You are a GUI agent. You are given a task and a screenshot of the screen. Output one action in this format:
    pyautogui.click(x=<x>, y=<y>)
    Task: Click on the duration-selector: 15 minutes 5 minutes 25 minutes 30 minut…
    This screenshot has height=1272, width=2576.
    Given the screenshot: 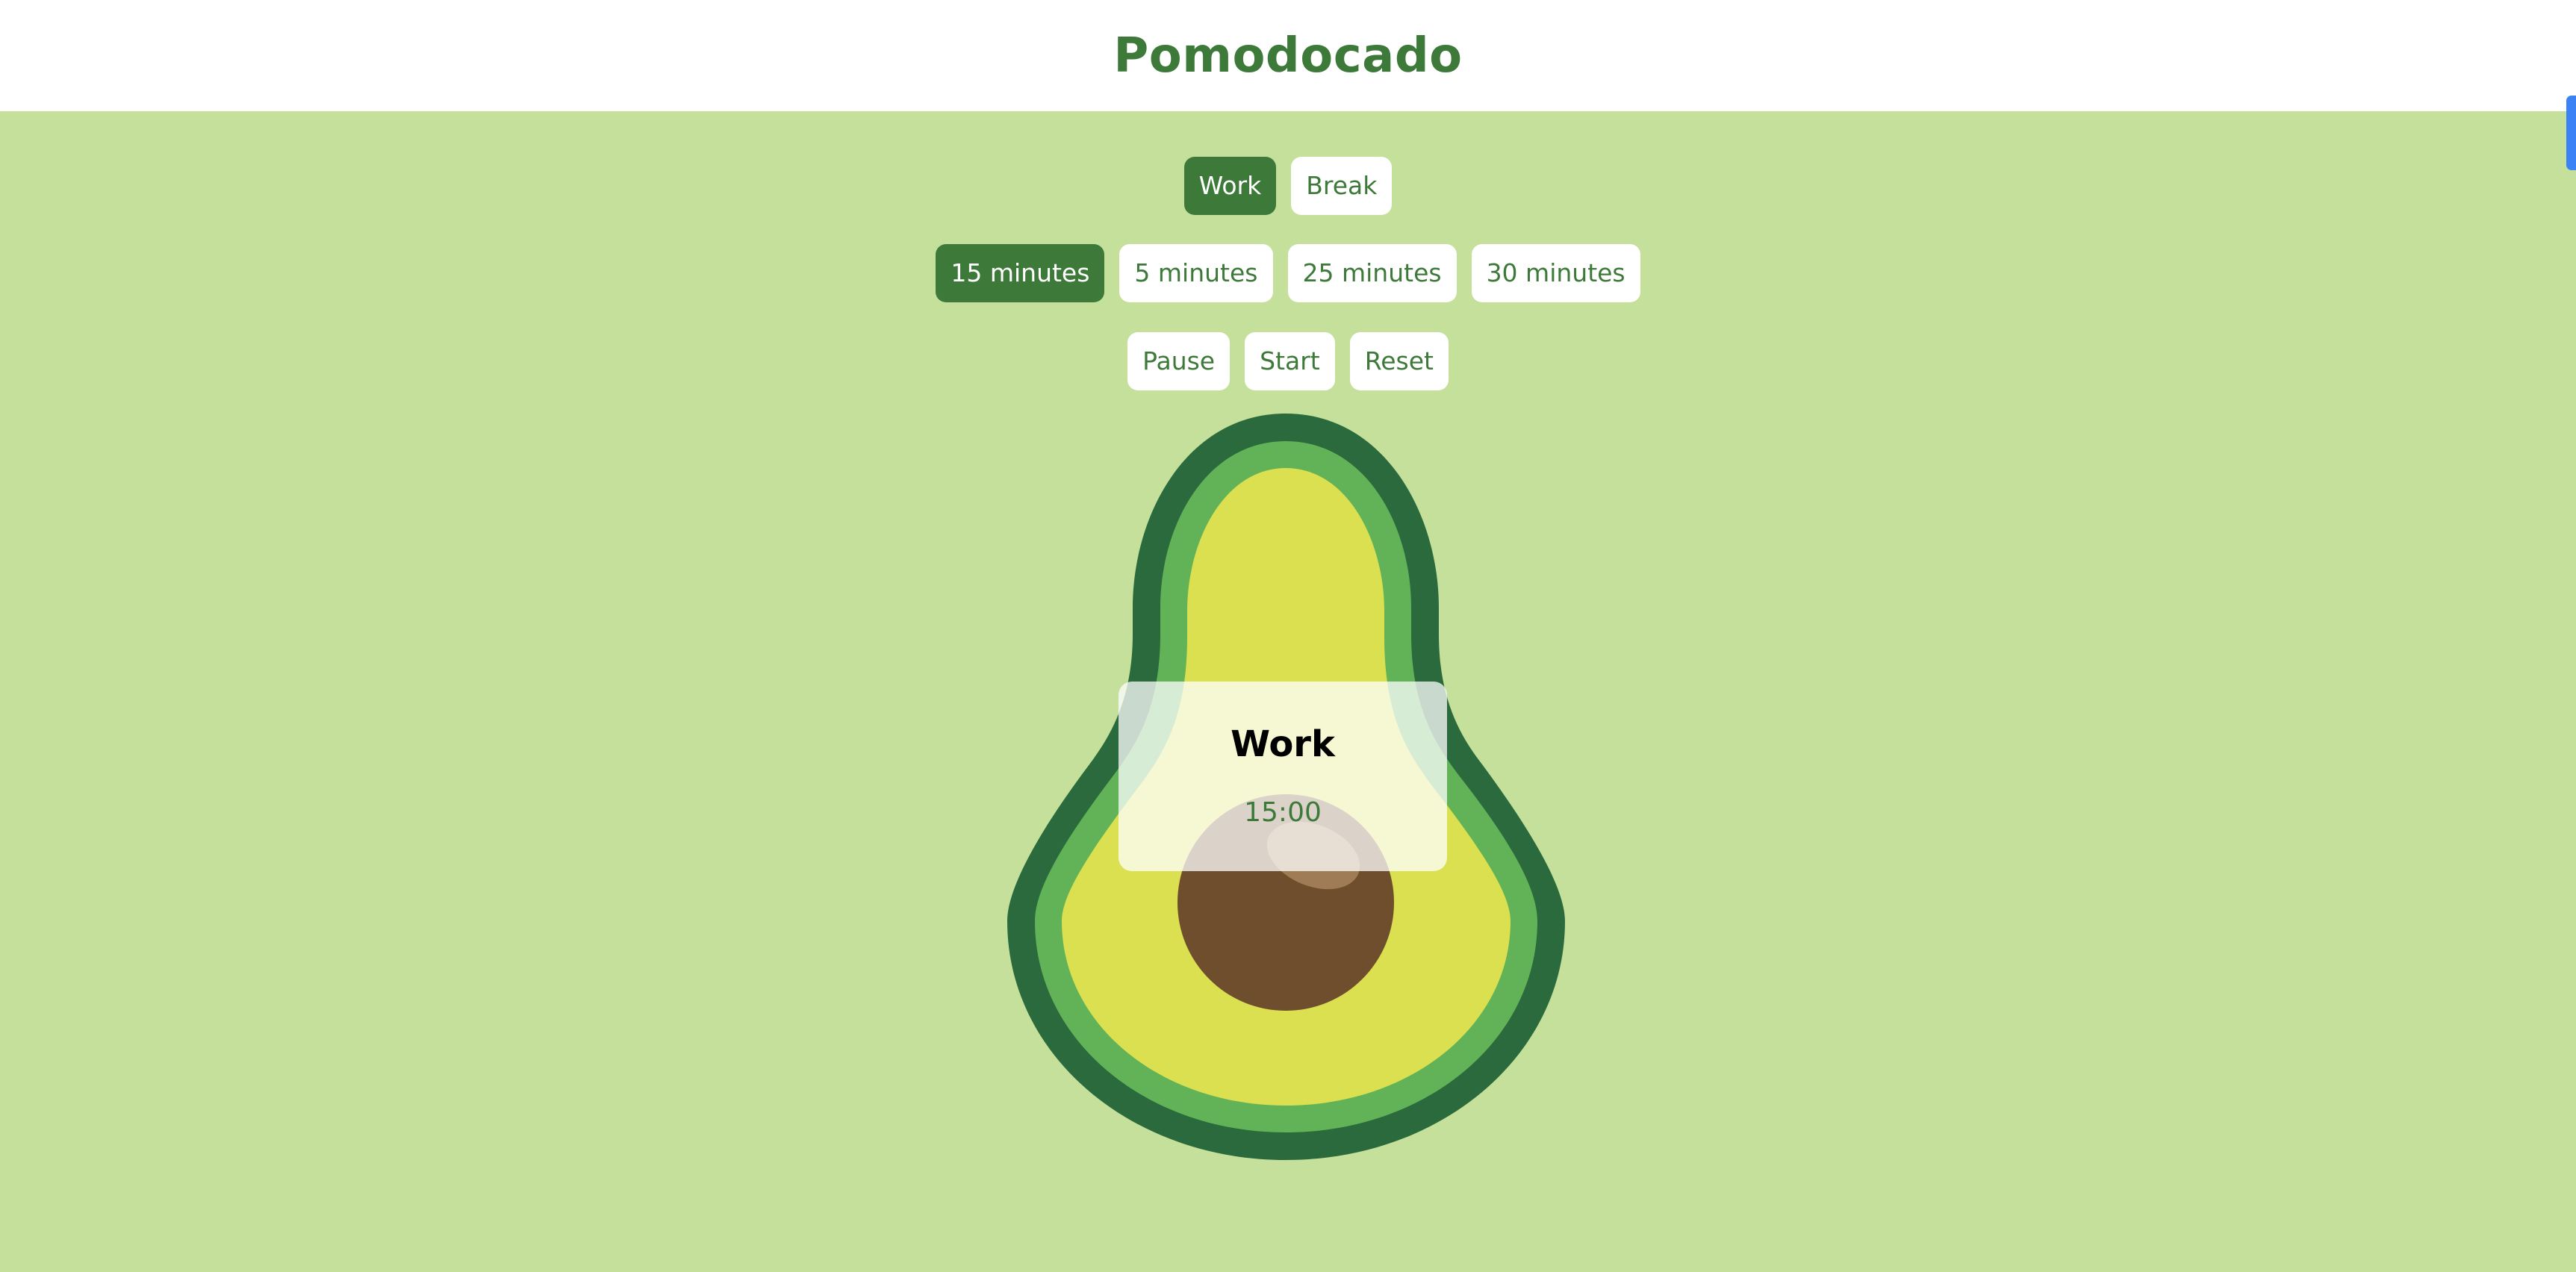 What is the action you would take?
    pyautogui.click(x=1288, y=273)
    